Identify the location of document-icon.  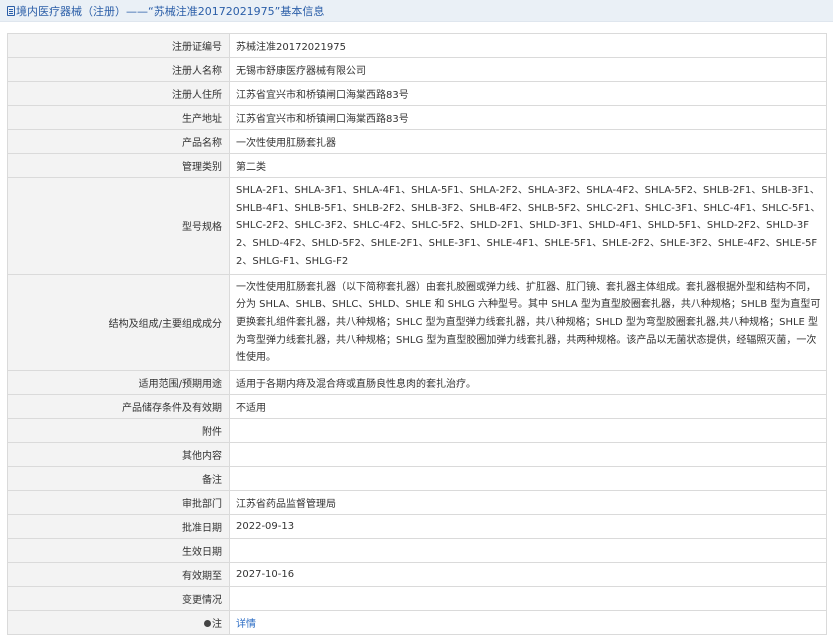
(11, 10).